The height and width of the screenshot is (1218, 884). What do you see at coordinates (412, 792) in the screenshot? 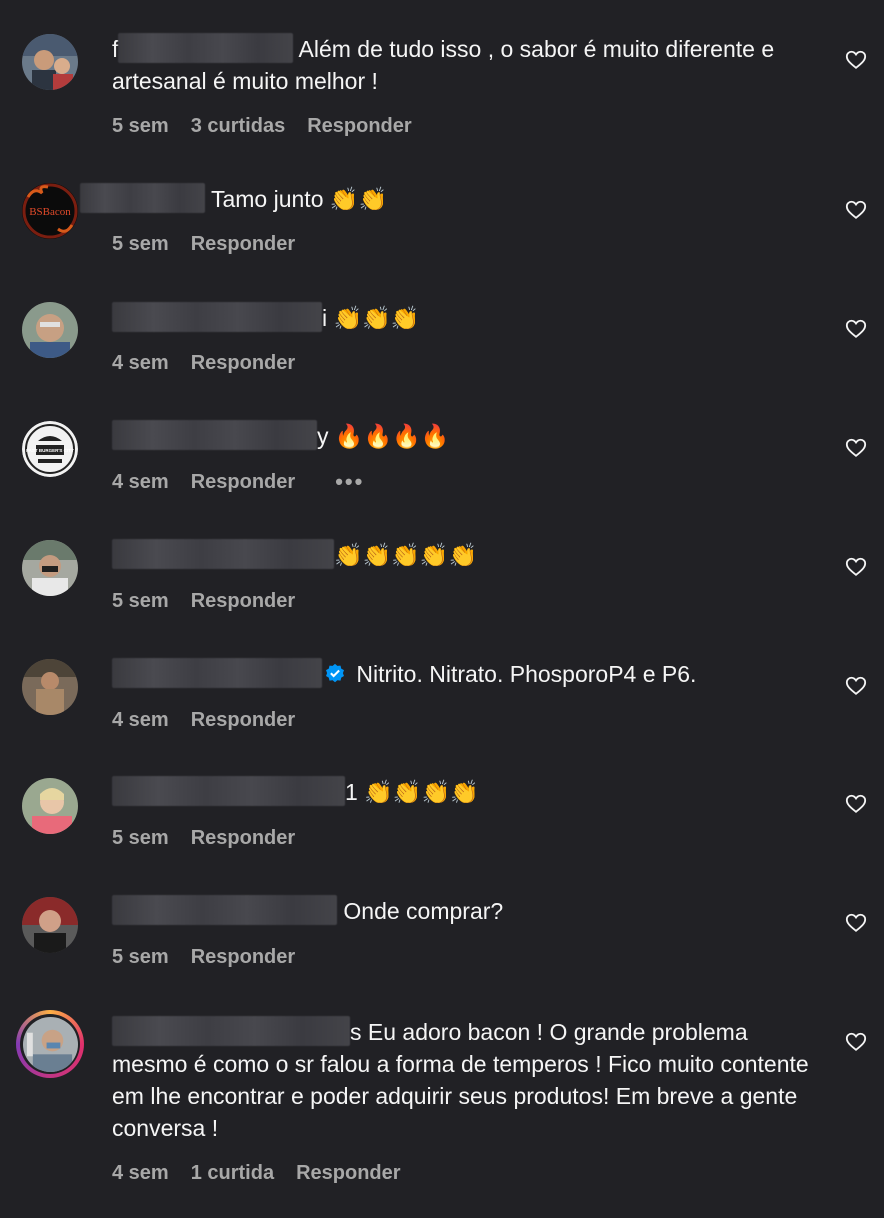
I see `comment-body: 1 👏👏👏👏` at bounding box center [412, 792].